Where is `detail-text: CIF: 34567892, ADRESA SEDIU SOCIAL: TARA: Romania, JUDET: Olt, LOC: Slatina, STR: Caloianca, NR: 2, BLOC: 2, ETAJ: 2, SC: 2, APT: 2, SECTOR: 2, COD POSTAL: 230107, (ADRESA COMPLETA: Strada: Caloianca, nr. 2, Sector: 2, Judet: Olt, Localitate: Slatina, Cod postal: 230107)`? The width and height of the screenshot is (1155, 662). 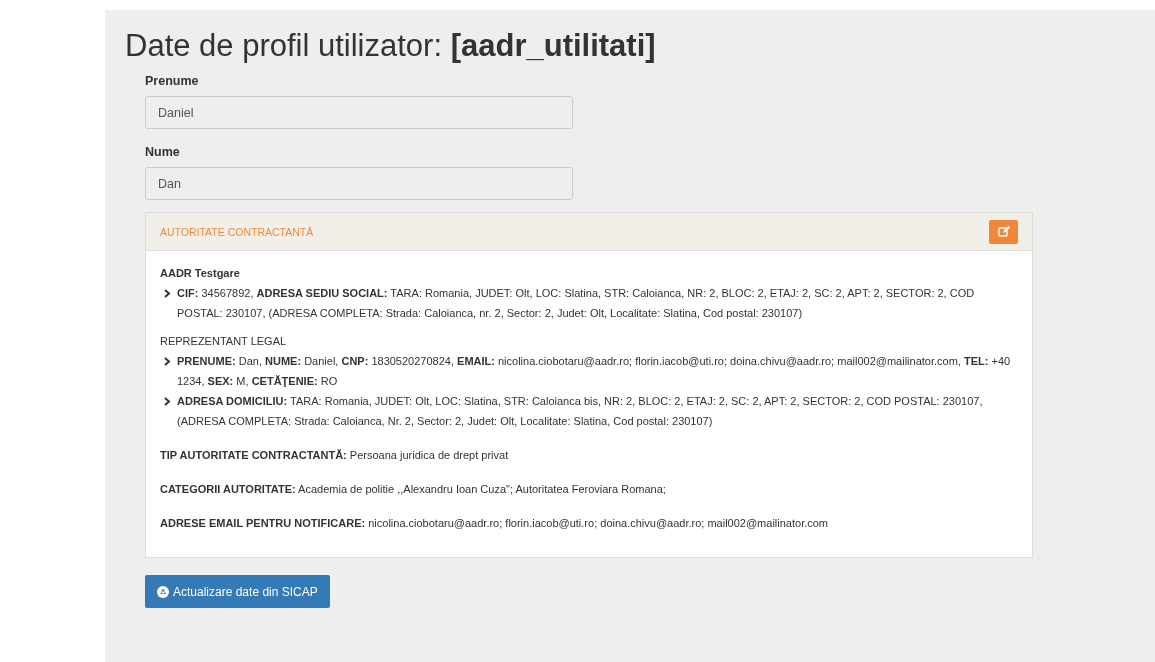 detail-text: CIF: 34567892, ADRESA SEDIU SOCIAL: TARA: Romania, JUDET: Olt, LOC: Slatina, STR: Caloianca, NR: 2, BLOC: 2, ETAJ: 2, SC: 2, APT: 2, SECTOR: 2, COD POSTAL: 230107, (ADRESA COMPLETA: Strada: Caloianca, nr. 2, Sector: 2, Judet: Olt, Localitate: Slatina, Cod postal: 230107) is located at coordinates (576, 303).